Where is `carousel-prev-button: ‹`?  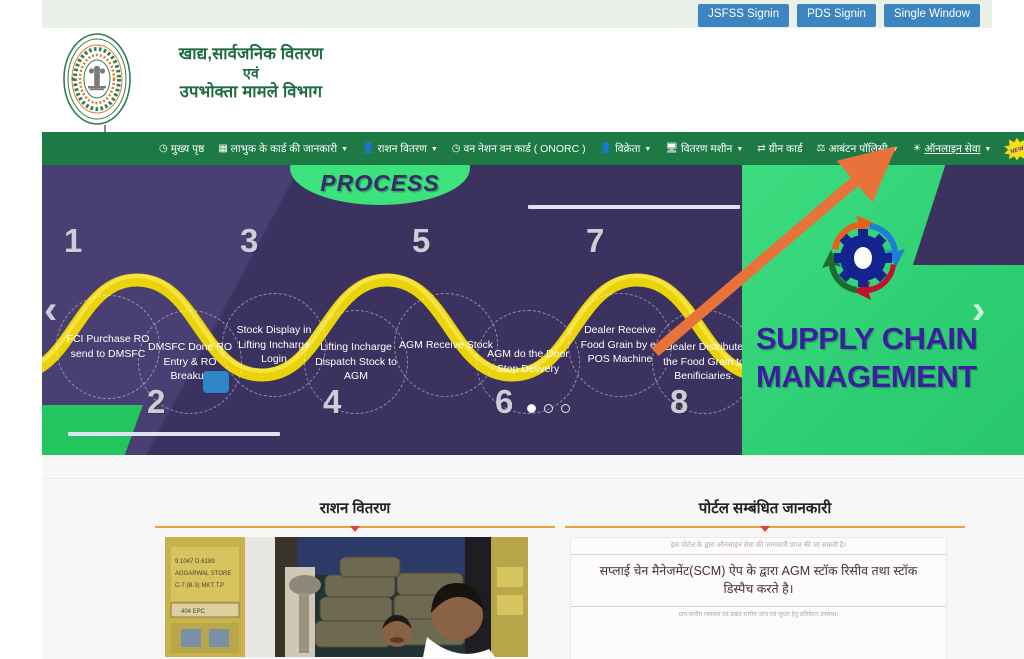
carousel-prev-button: ‹ is located at coordinates (50, 310).